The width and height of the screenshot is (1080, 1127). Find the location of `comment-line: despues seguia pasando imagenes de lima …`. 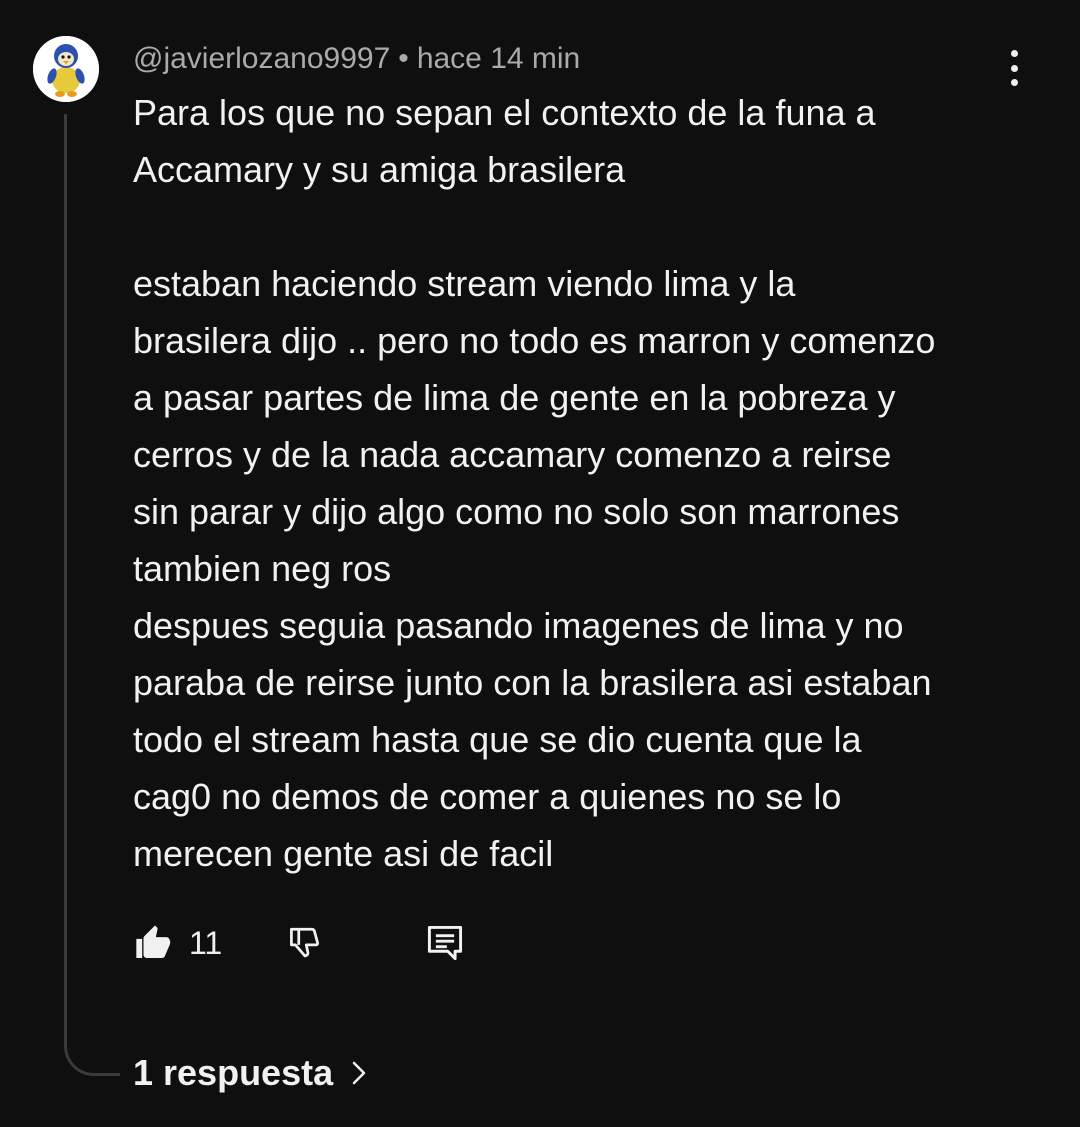

comment-line: despues seguia pasando imagenes de lima … is located at coordinates (518, 625).